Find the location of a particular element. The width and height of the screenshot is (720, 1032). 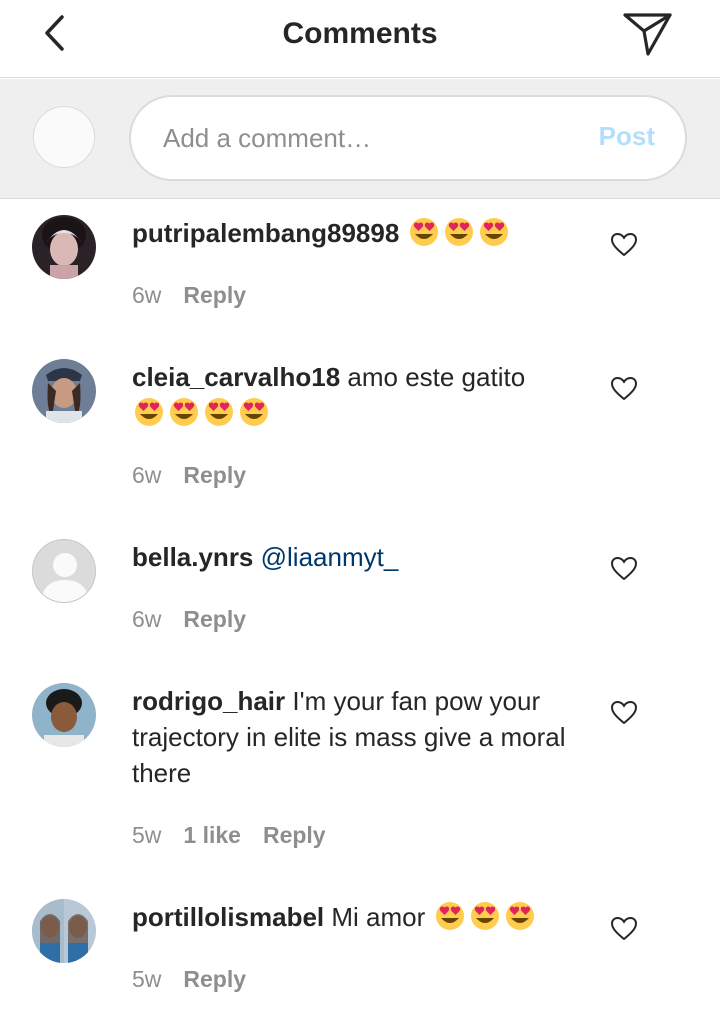

comment-item: bella.ynrs @liaanmyt_ 6w Reply is located at coordinates (360, 596).